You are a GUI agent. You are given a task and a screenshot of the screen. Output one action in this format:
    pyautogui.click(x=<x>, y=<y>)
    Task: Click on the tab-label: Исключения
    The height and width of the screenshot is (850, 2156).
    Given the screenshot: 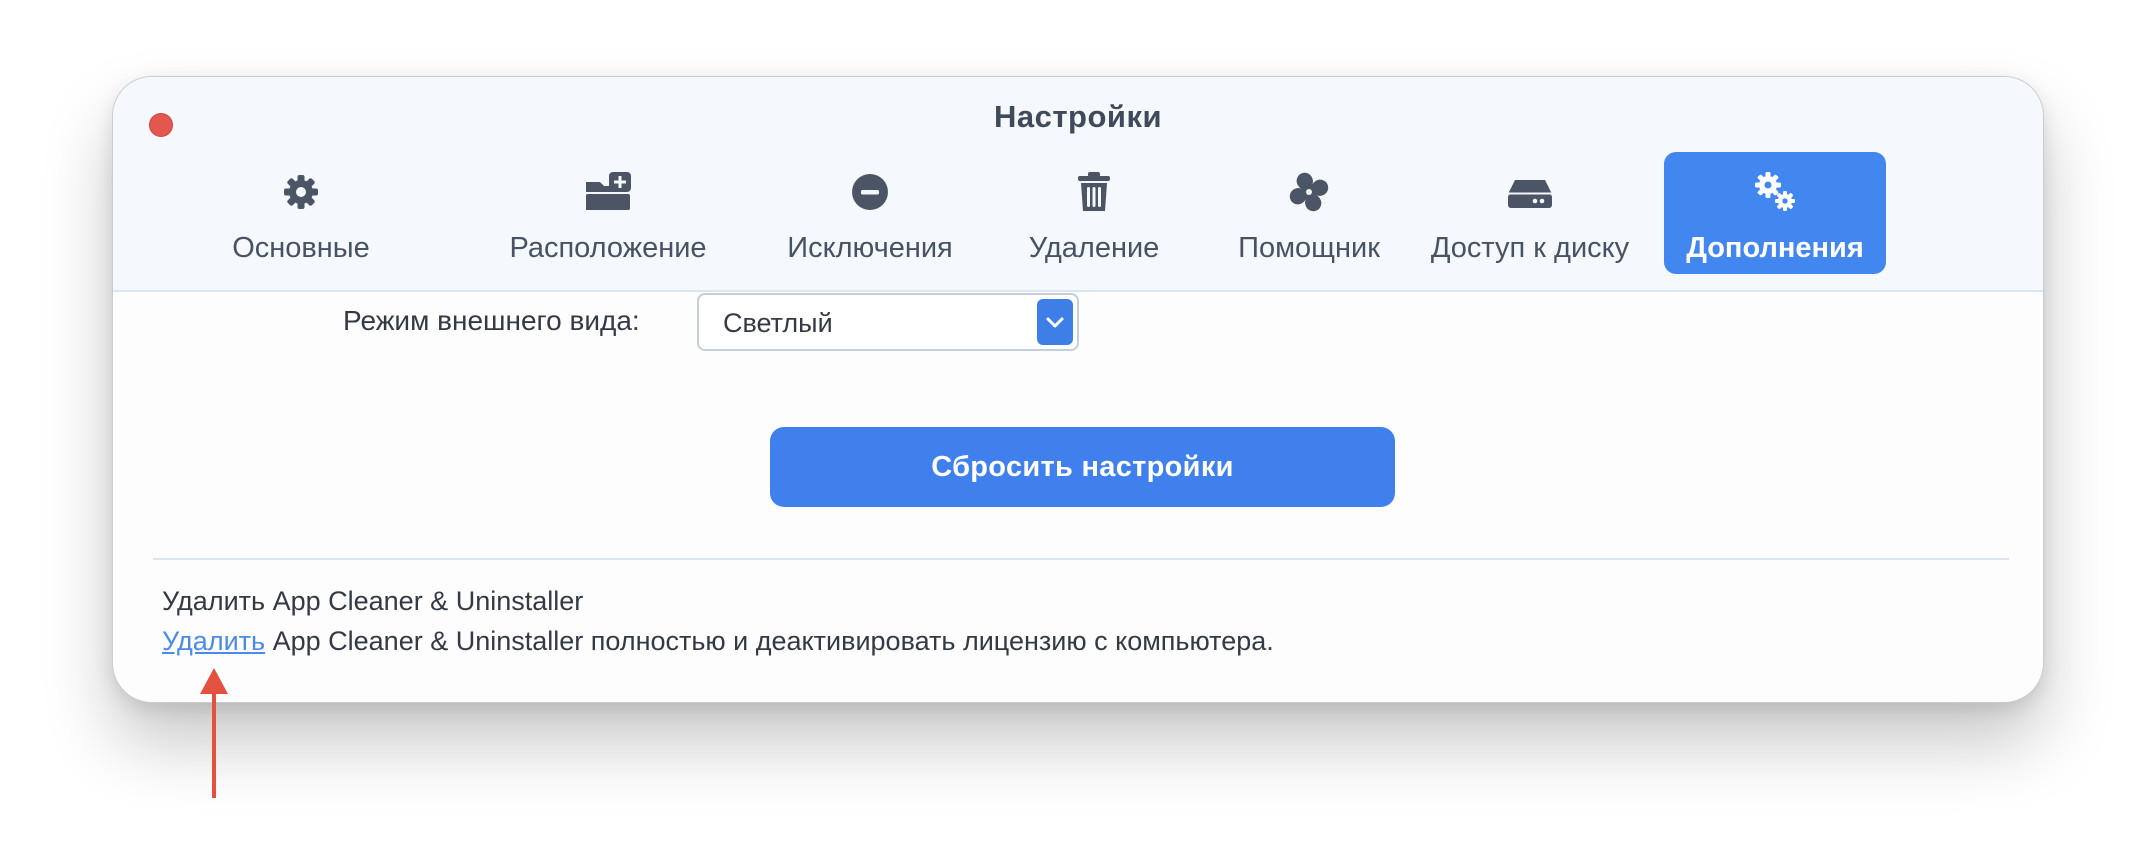 What is the action you would take?
    pyautogui.click(x=870, y=248)
    